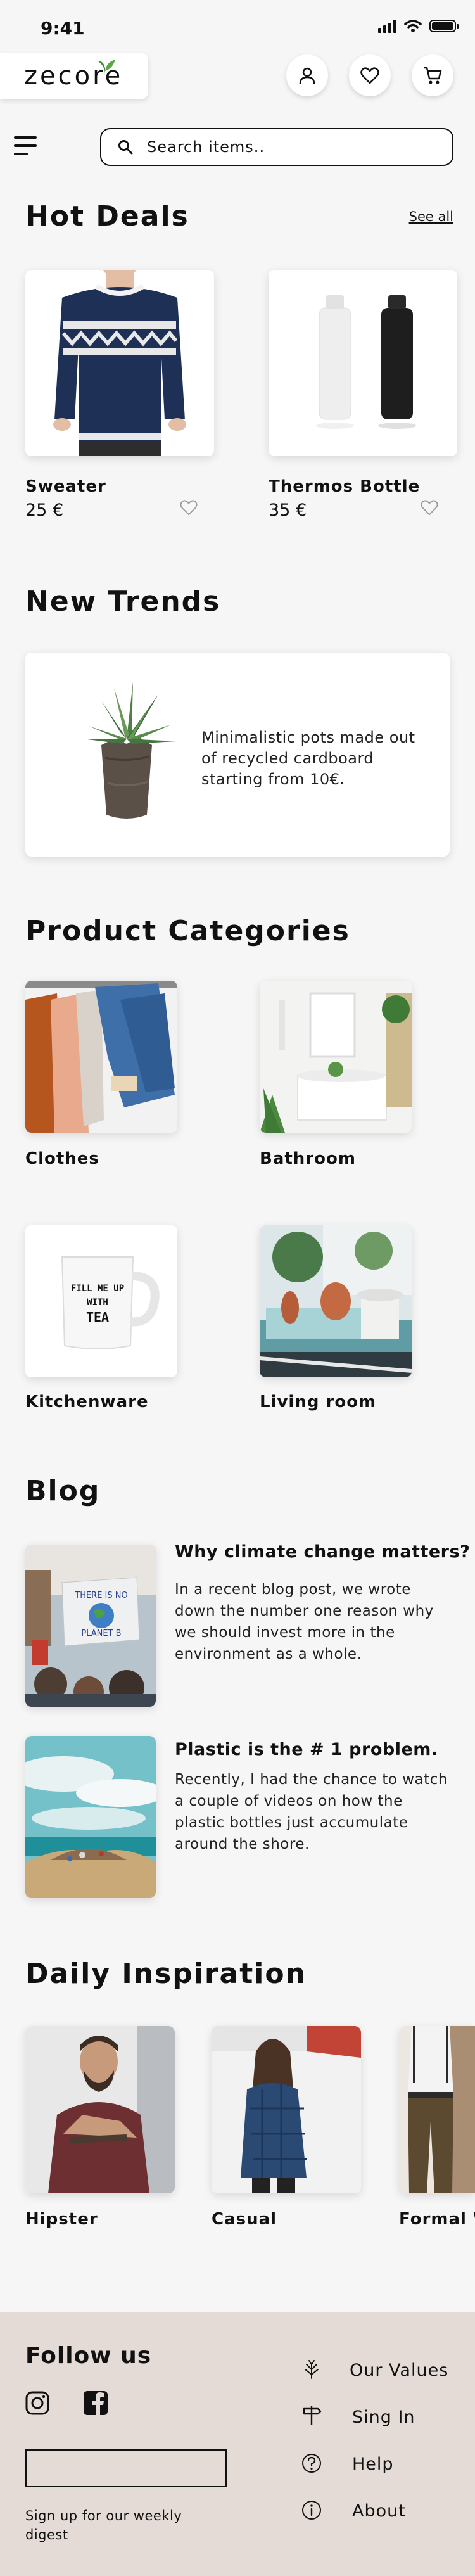 The image size is (475, 2576). What do you see at coordinates (106, 67) in the screenshot?
I see `leaf-icon` at bounding box center [106, 67].